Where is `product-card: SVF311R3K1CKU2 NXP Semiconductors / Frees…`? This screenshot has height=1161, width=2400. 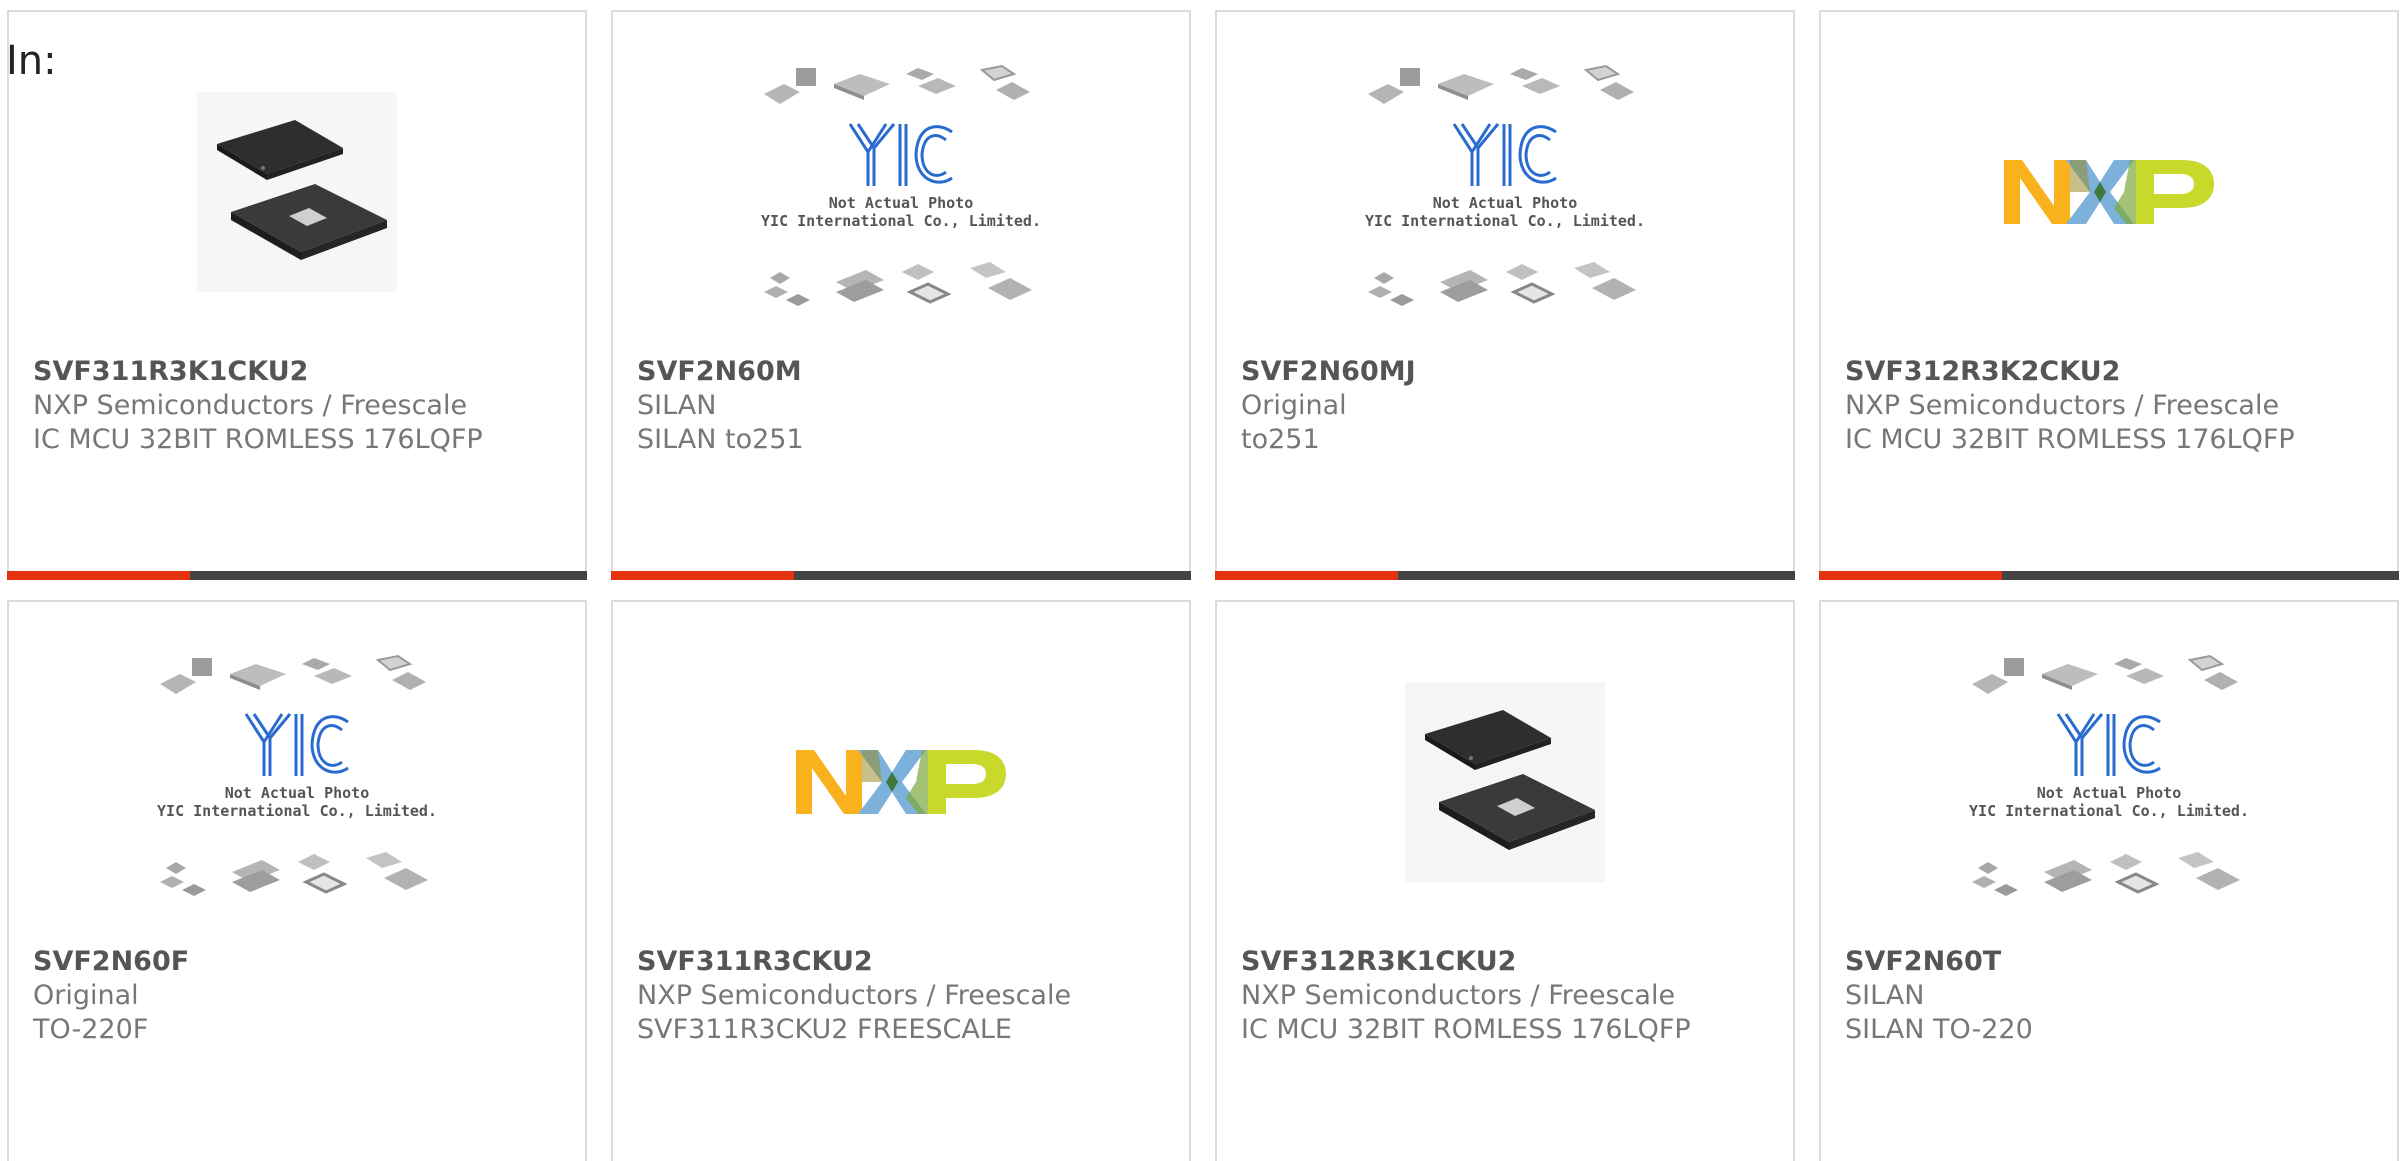
product-card: SVF311R3K1CKU2 NXP Semiconductors / Frees… is located at coordinates (297, 295).